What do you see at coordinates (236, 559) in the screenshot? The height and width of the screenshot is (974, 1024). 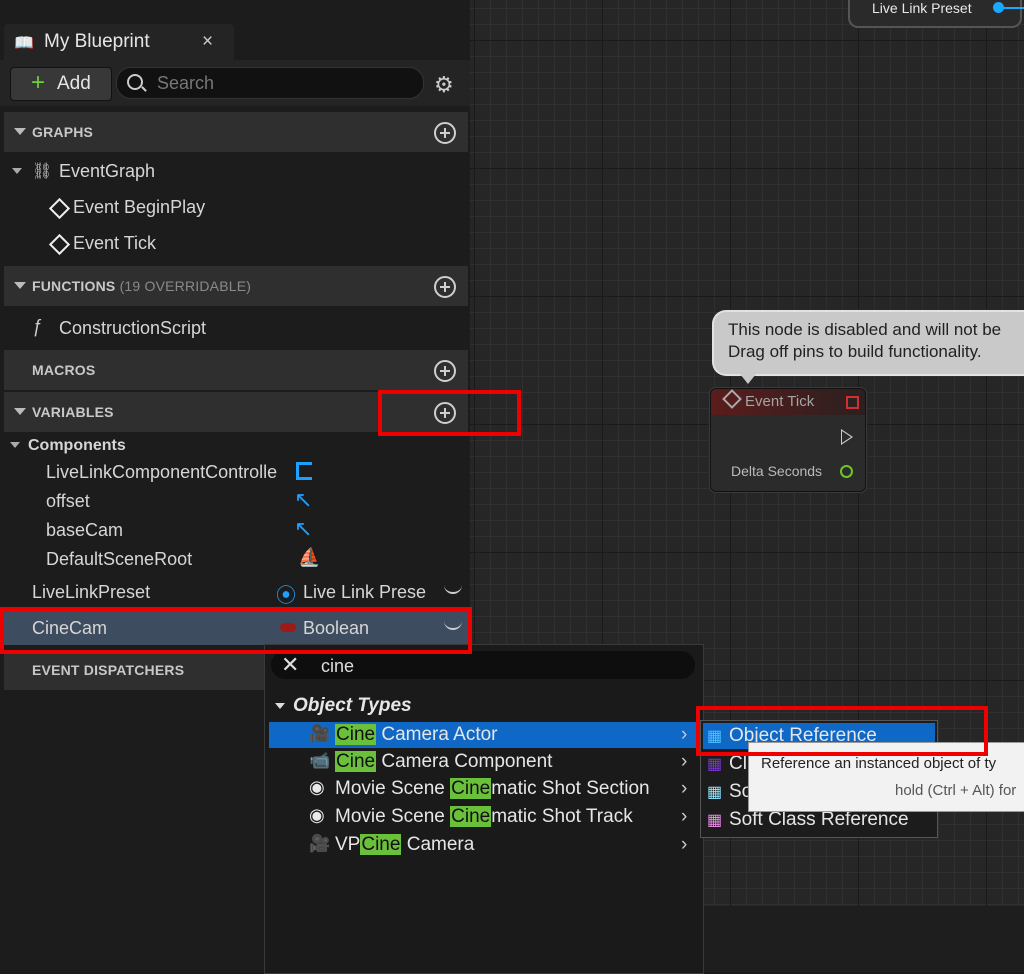 I see `component-item: DefaultSceneRoot ⛵` at bounding box center [236, 559].